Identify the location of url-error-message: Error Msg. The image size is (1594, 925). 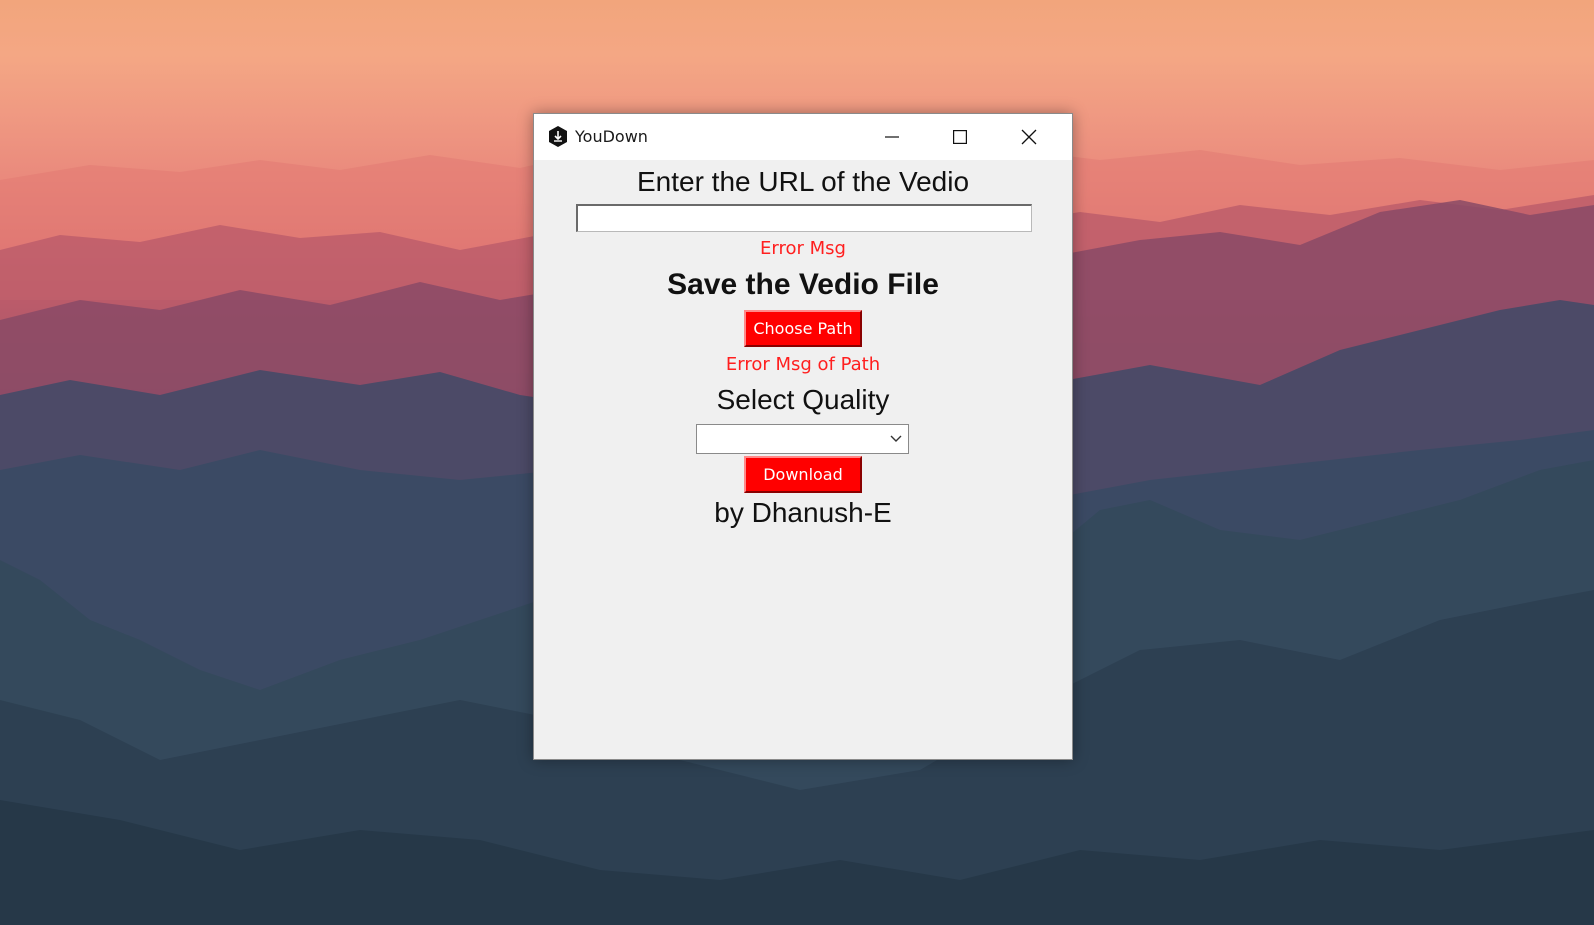
(803, 248).